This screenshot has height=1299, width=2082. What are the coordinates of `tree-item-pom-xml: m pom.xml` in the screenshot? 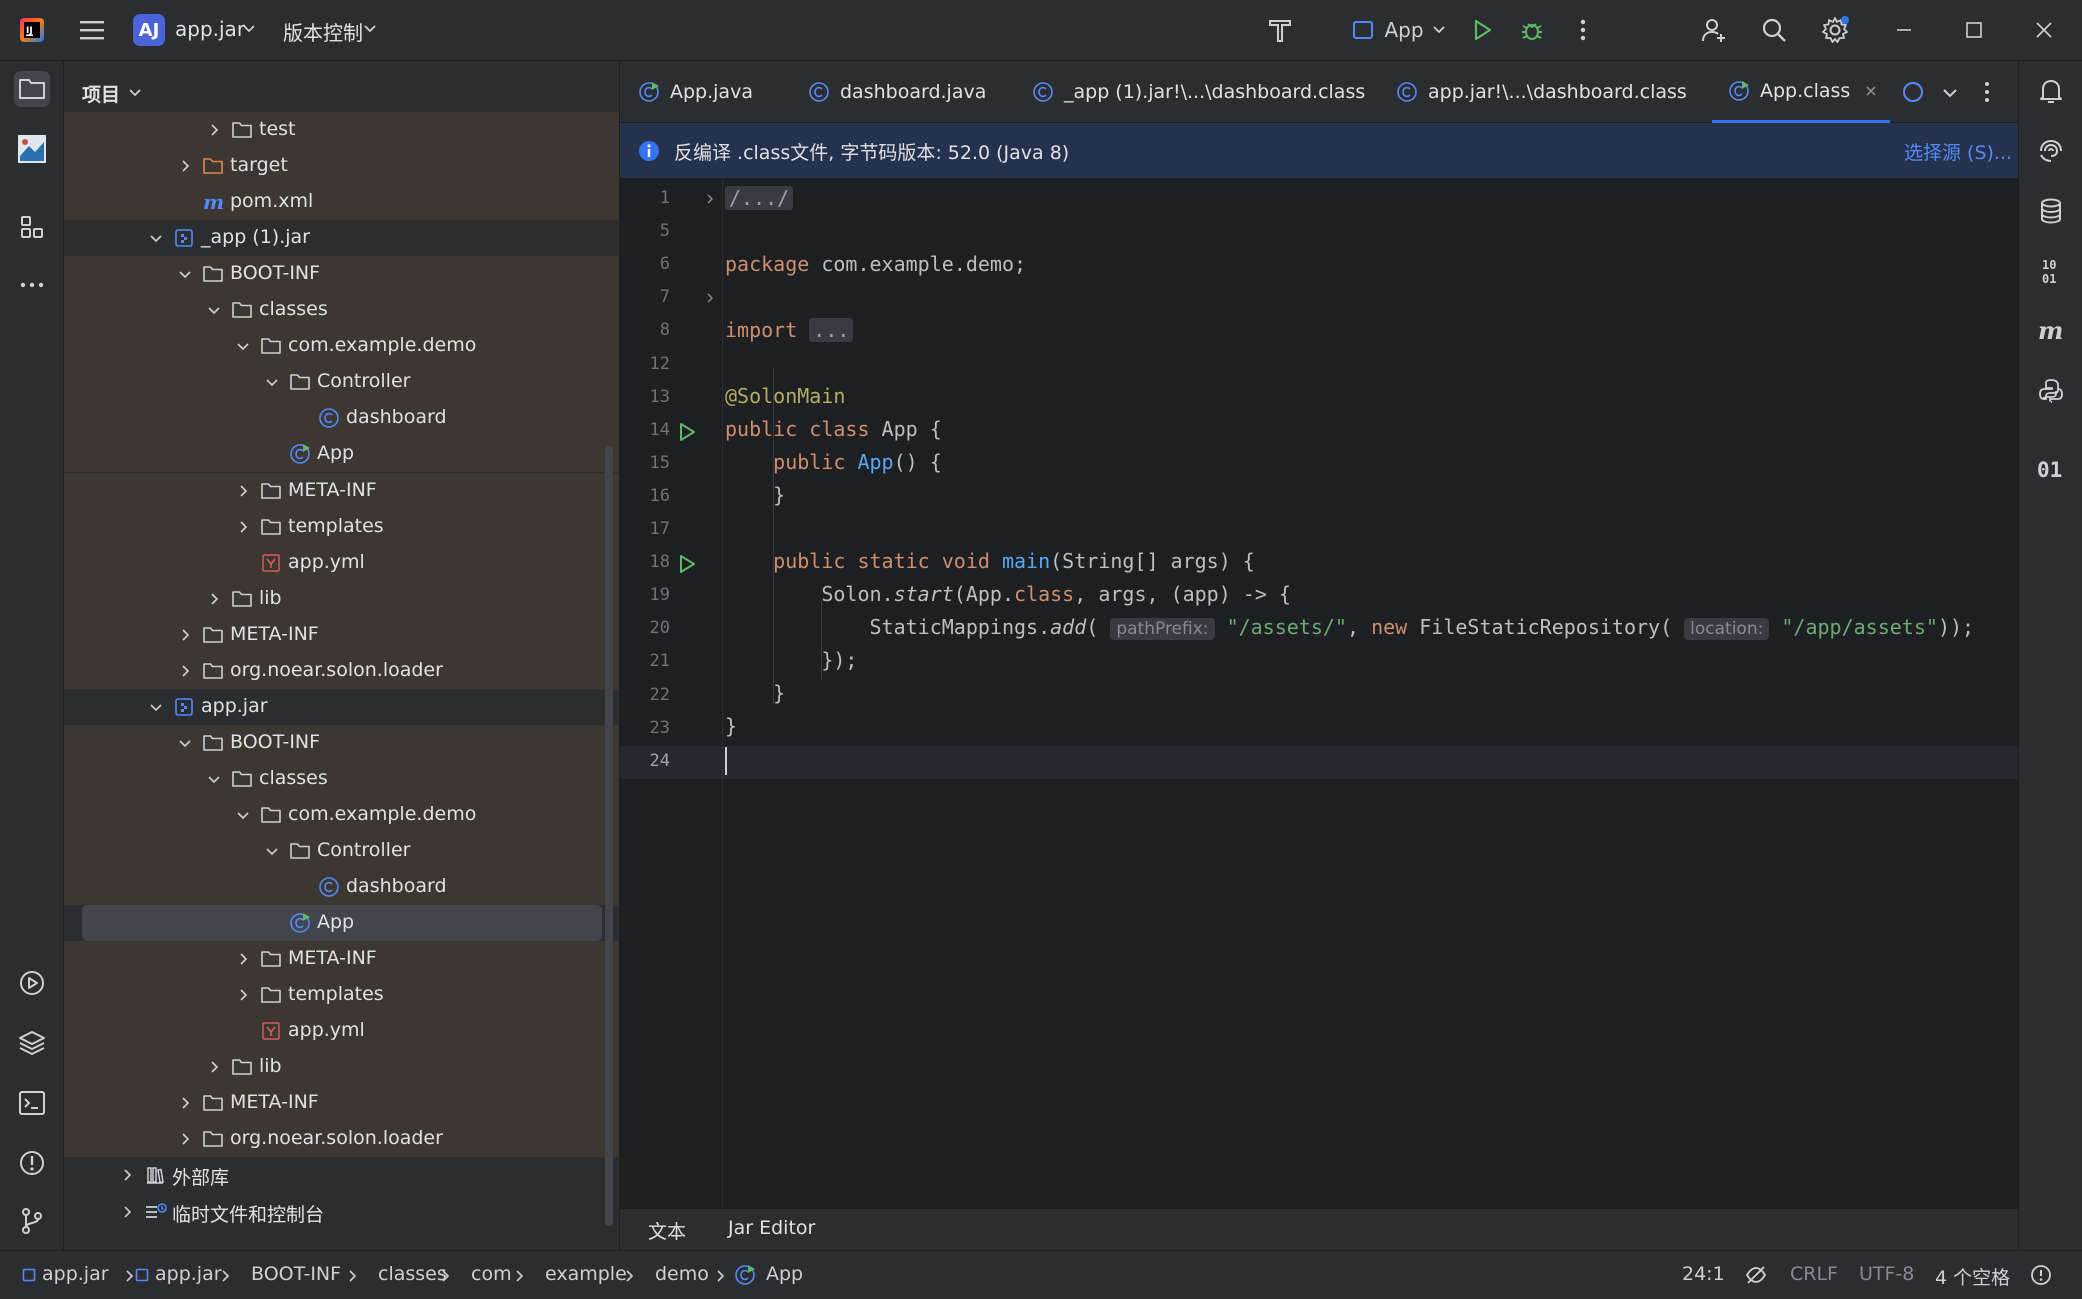 It's located at (341, 202).